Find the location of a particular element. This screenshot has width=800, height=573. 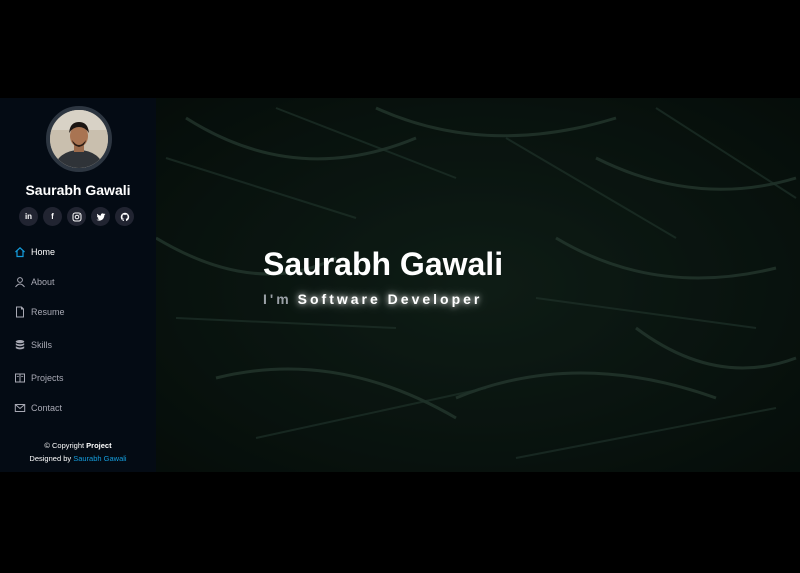

nav-label-projects: Projects is located at coordinates (47, 378).